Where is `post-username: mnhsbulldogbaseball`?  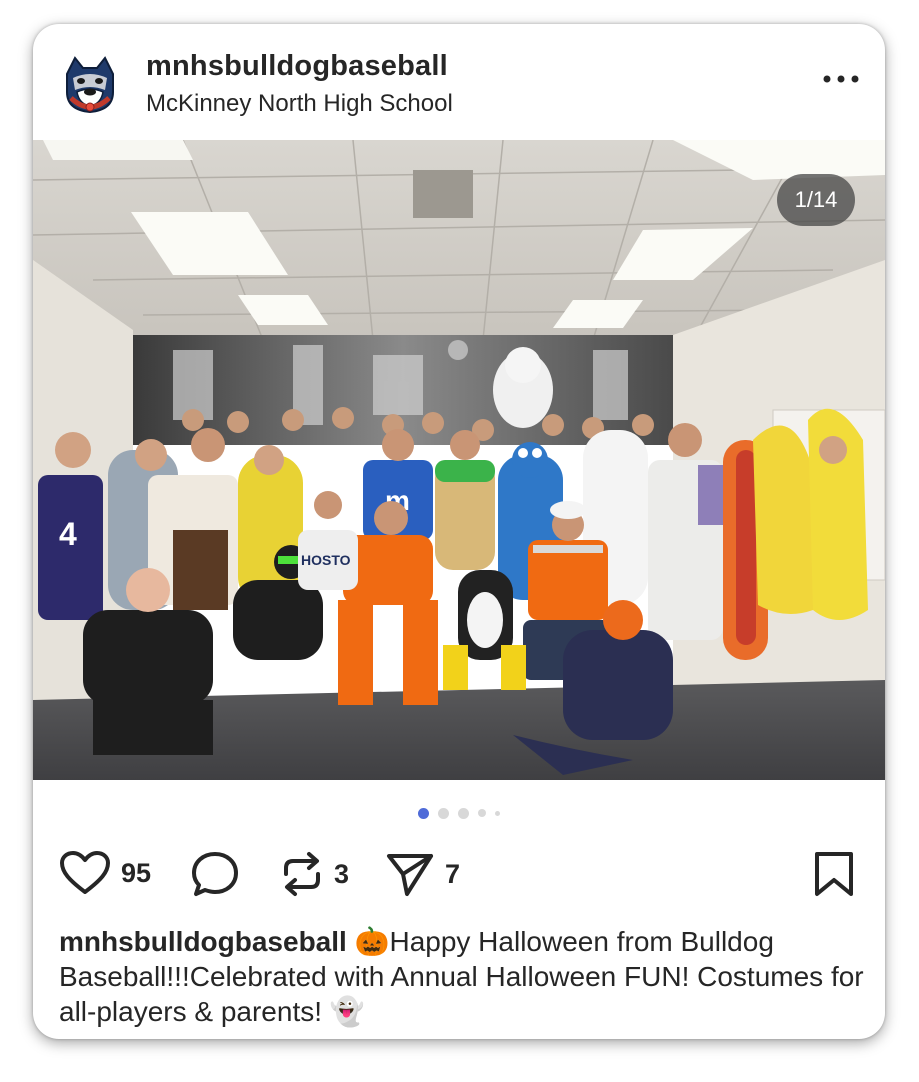 post-username: mnhsbulldogbaseball is located at coordinates (297, 66).